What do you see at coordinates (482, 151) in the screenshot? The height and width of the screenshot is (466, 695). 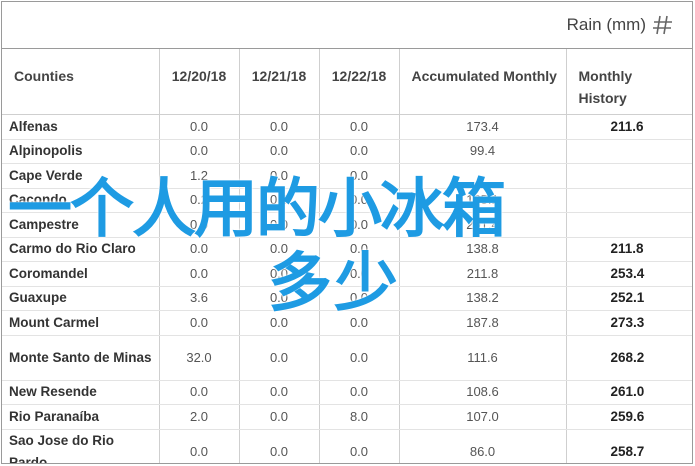 I see `accumulated-cell: 99.4` at bounding box center [482, 151].